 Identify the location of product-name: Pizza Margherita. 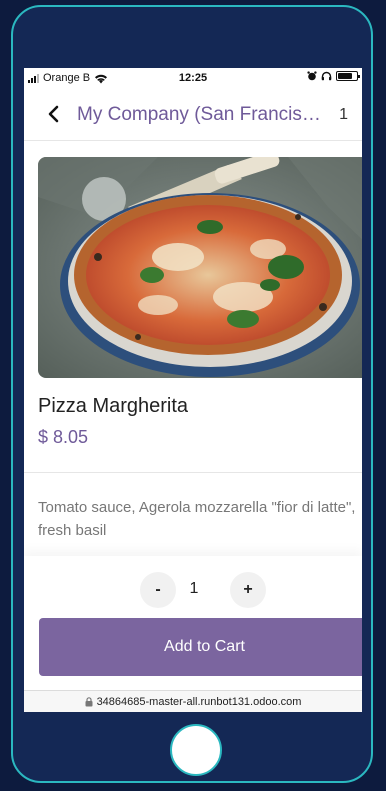
(113, 406).